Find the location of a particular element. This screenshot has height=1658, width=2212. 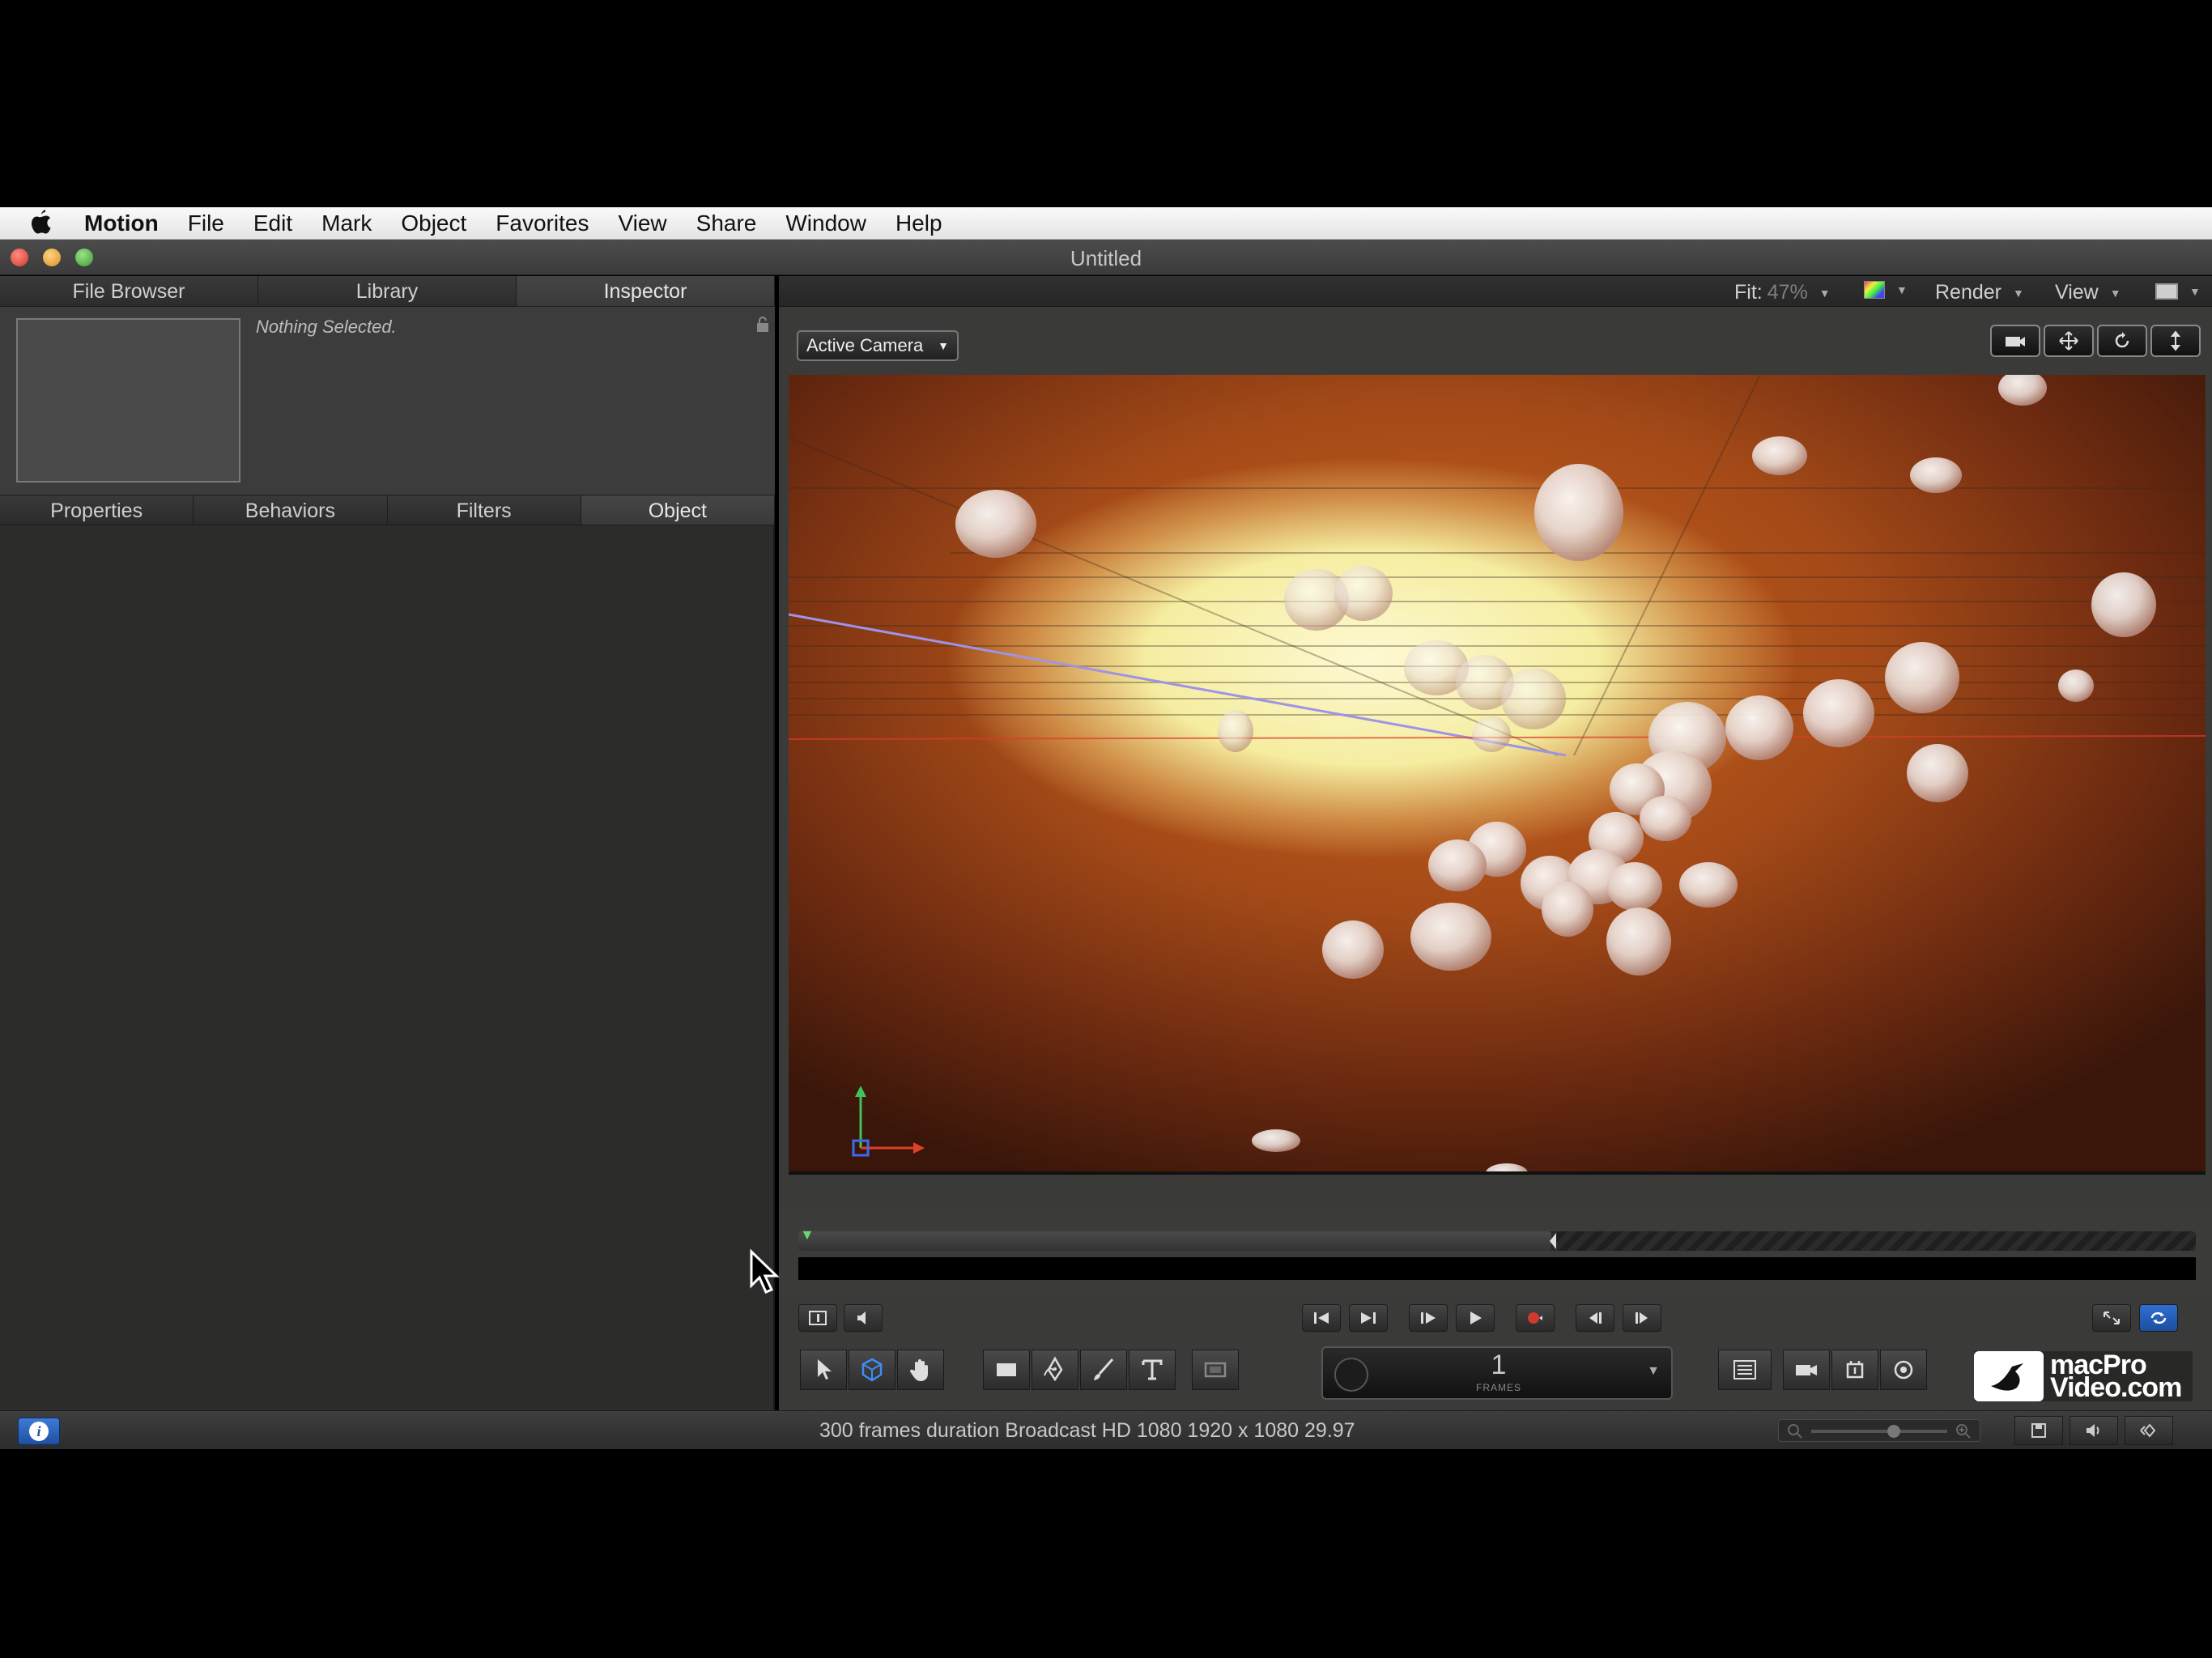

fullscreen-button is located at coordinates (2112, 1318).